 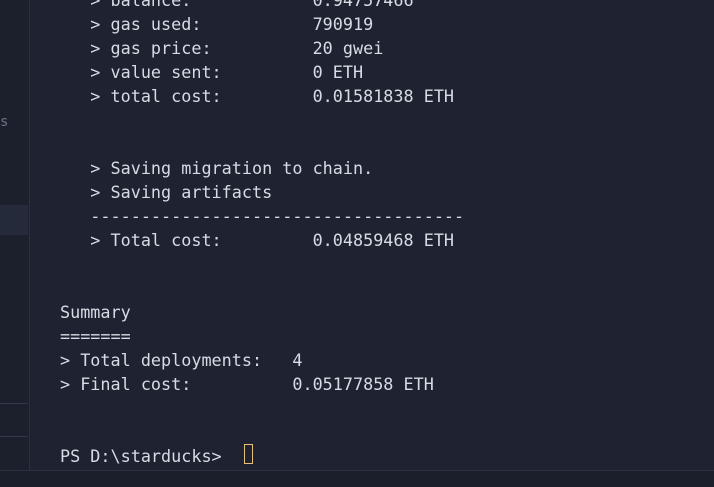 What do you see at coordinates (248, 454) in the screenshot?
I see `terminal-cursor` at bounding box center [248, 454].